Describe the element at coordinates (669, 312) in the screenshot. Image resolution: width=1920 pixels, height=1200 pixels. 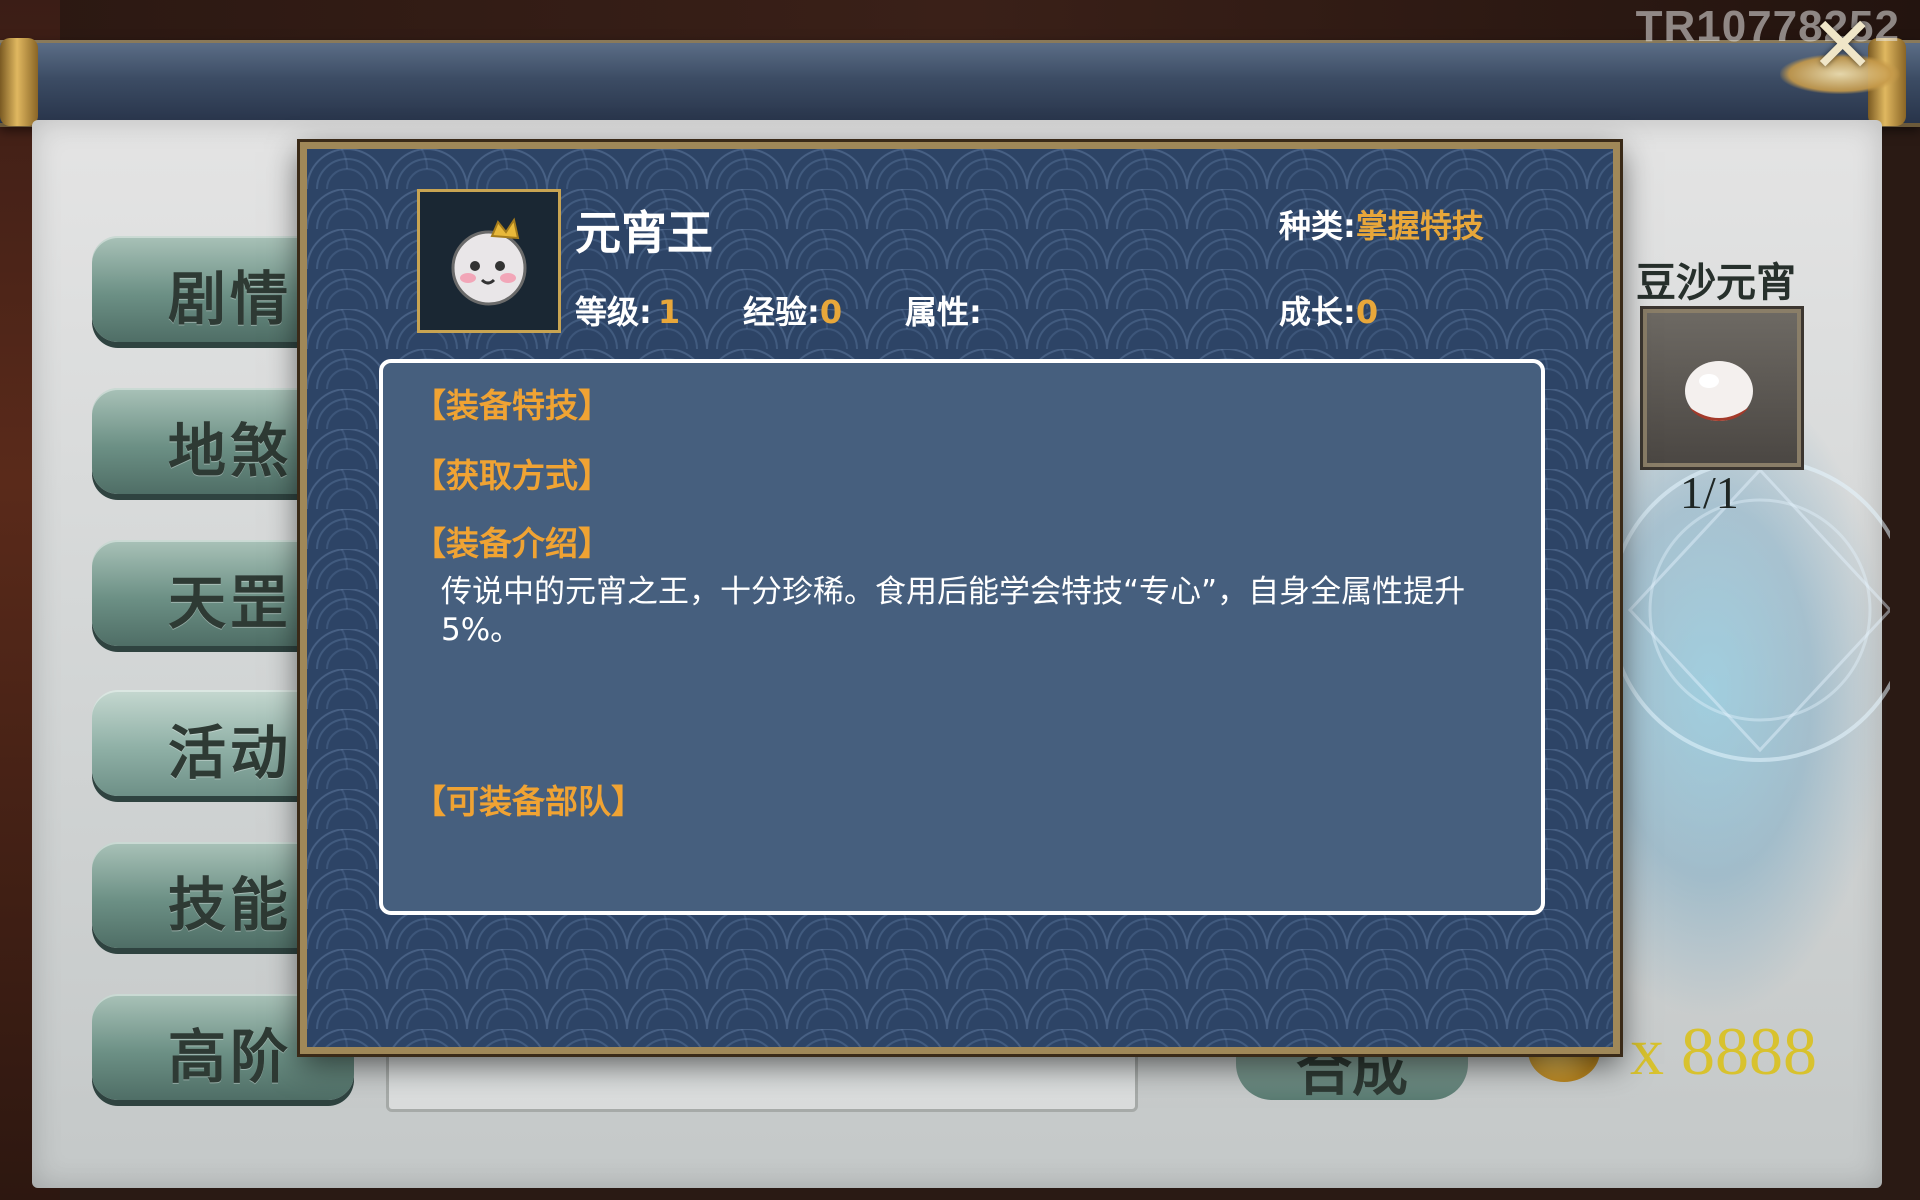
I see `level-value: 1` at that location.